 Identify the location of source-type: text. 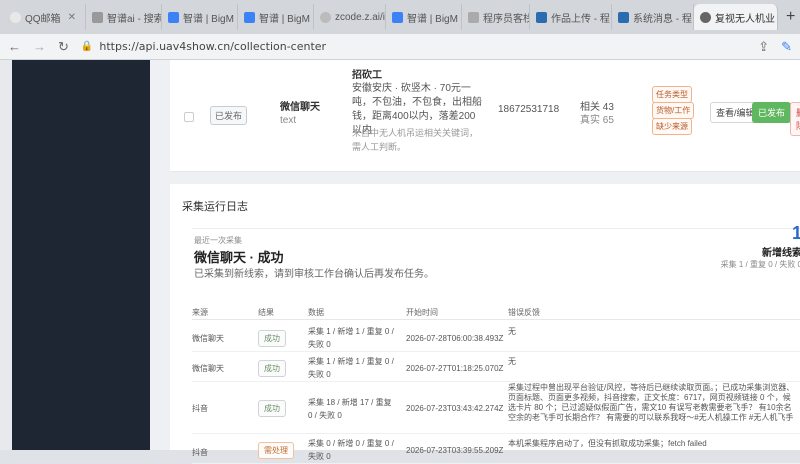
(288, 120).